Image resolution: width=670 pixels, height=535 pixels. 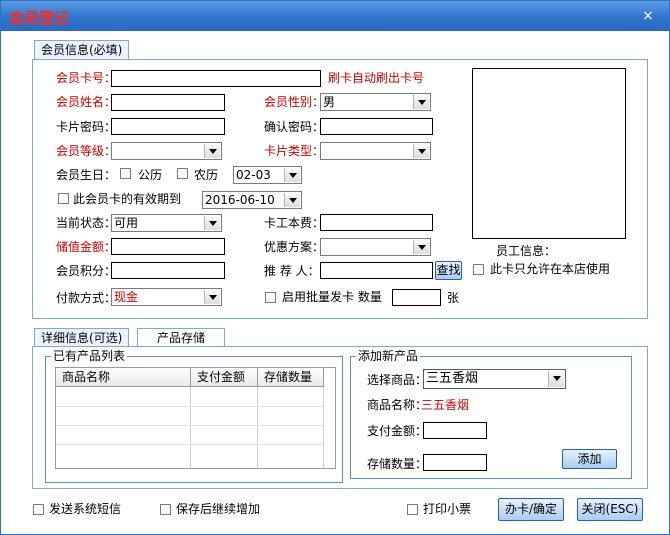 I want to click on product-name-value: 三五香烟, so click(x=445, y=405).